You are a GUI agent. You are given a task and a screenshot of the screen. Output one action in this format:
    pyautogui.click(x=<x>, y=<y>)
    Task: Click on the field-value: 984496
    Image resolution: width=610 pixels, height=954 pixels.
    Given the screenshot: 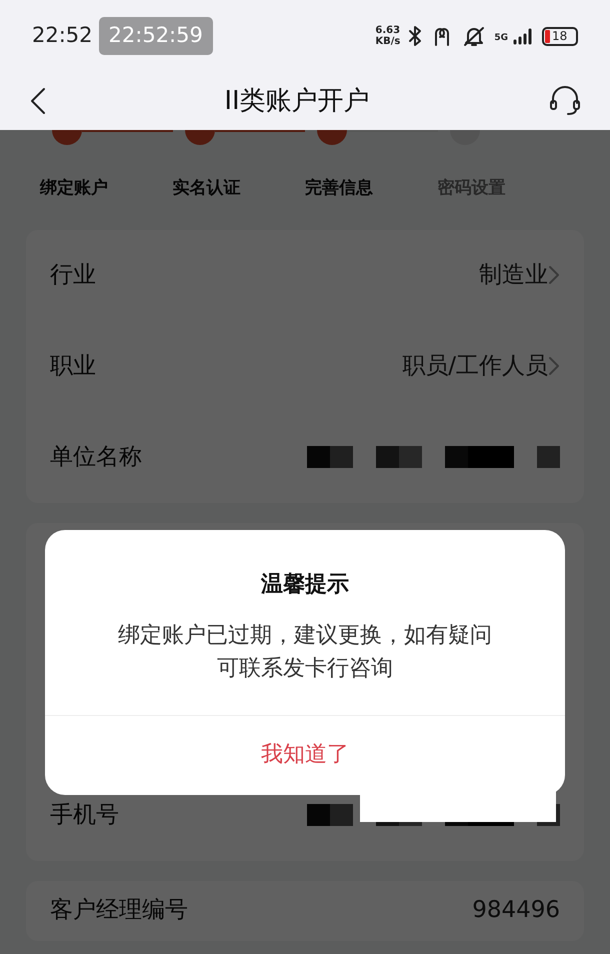 What is the action you would take?
    pyautogui.click(x=516, y=911)
    